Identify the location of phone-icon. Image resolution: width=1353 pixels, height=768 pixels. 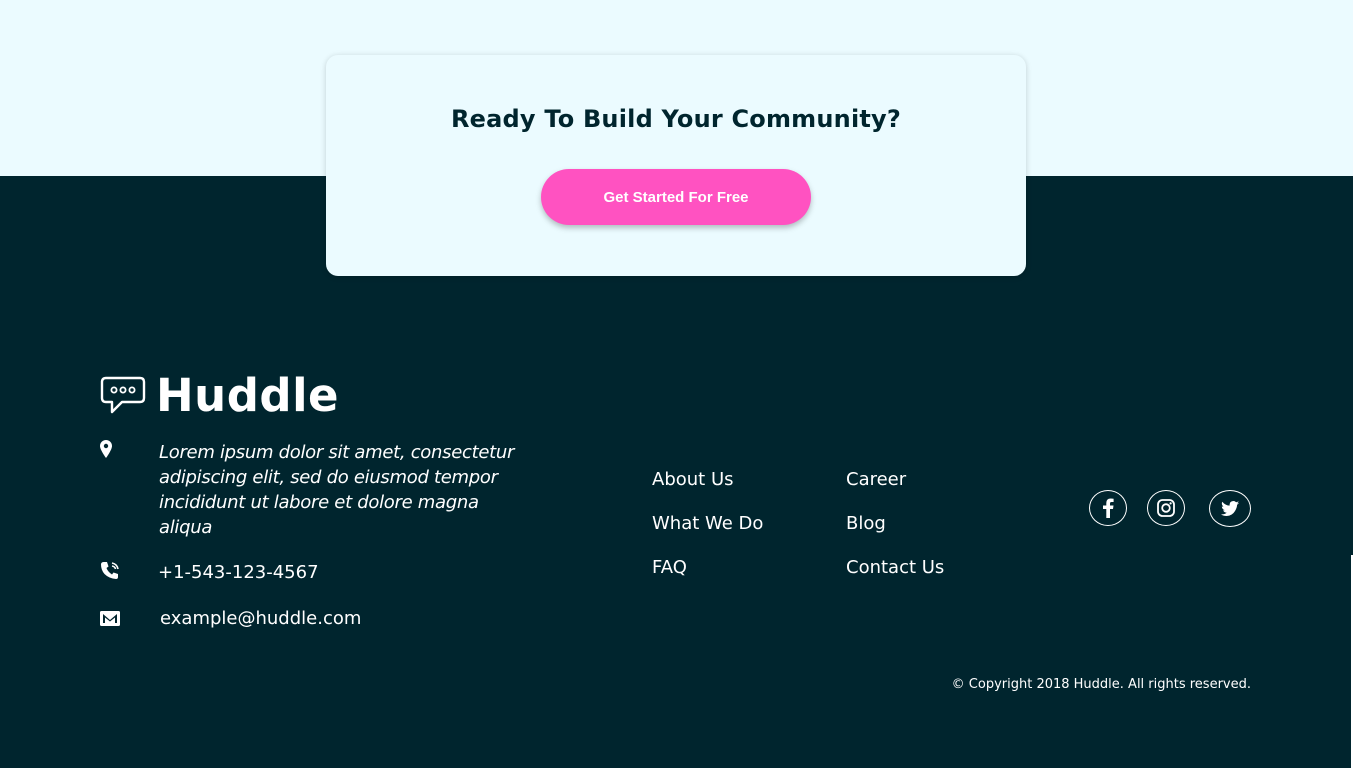
(110, 573).